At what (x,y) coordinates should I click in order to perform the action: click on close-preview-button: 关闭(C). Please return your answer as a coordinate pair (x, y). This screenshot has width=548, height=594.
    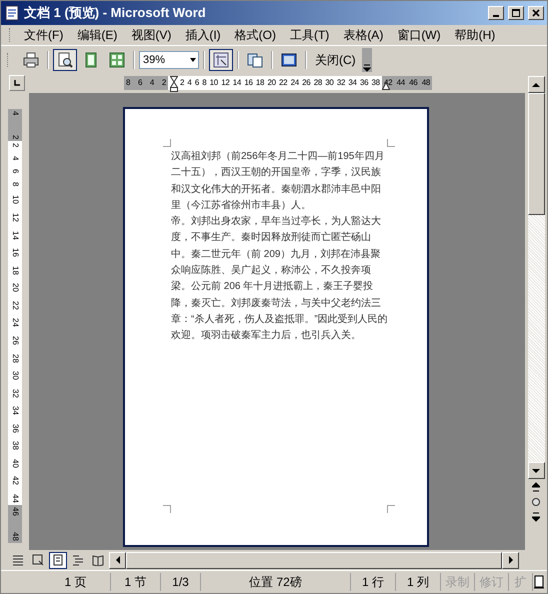
    Looking at the image, I should click on (335, 60).